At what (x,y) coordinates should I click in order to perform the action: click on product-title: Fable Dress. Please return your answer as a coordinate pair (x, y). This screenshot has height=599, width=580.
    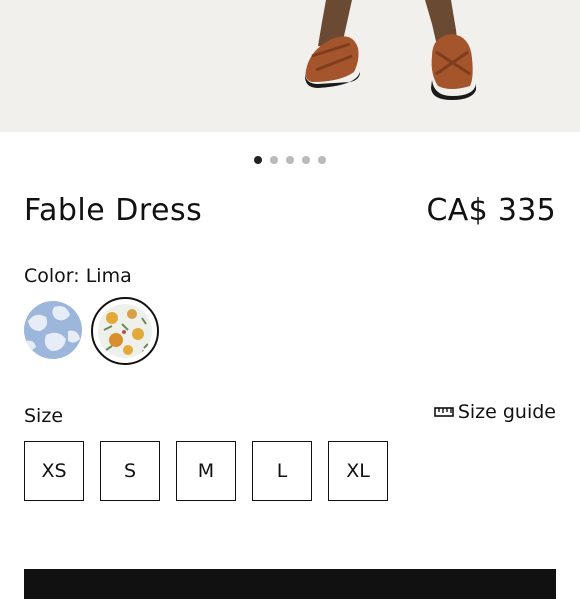
    Looking at the image, I should click on (113, 210).